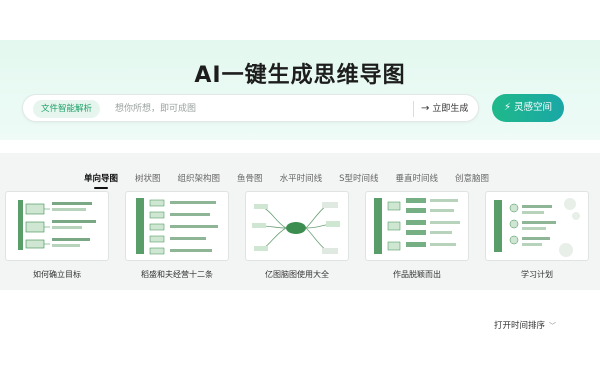 The height and width of the screenshot is (367, 600). I want to click on inspiration-space-button: ⚡ 灵感空间, so click(528, 108).